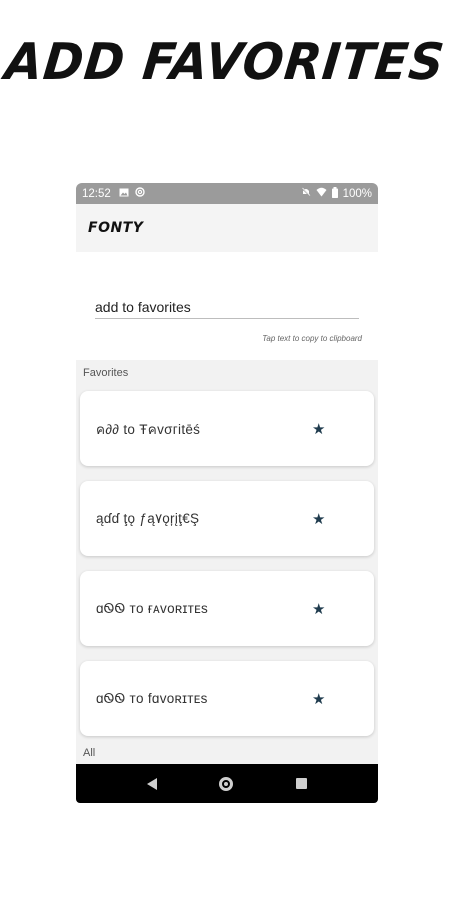 The height and width of the screenshot is (900, 450). I want to click on all-label: All, so click(89, 753).